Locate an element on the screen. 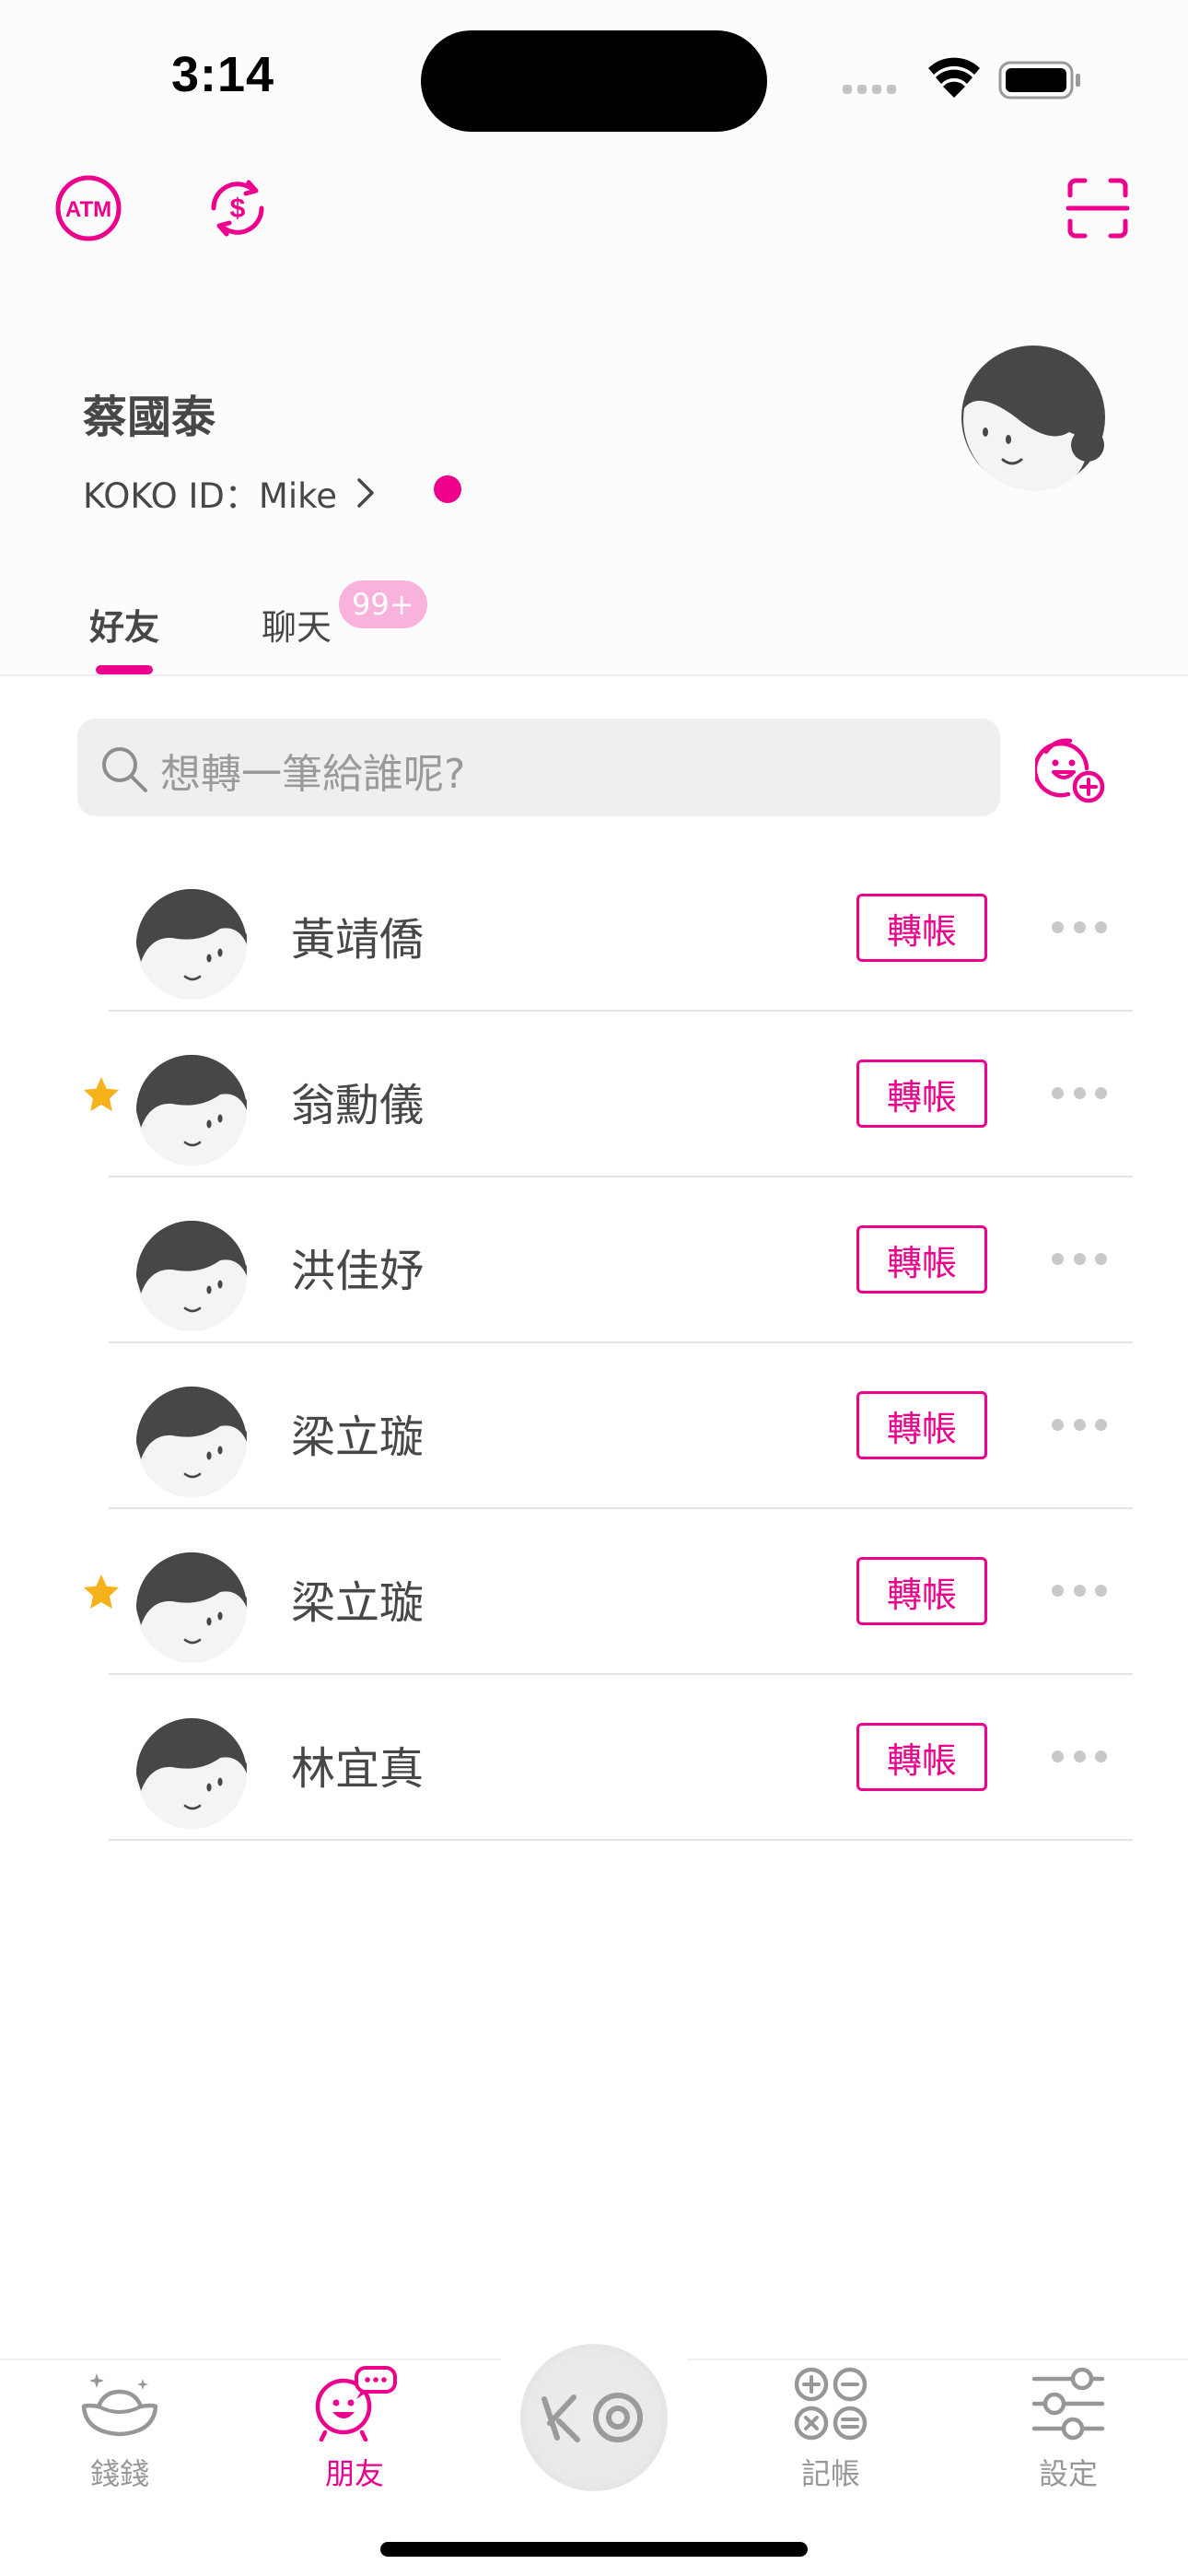 This screenshot has height=2576, width=1188. search-bar: 想轉一筆給誰呢? is located at coordinates (538, 767).